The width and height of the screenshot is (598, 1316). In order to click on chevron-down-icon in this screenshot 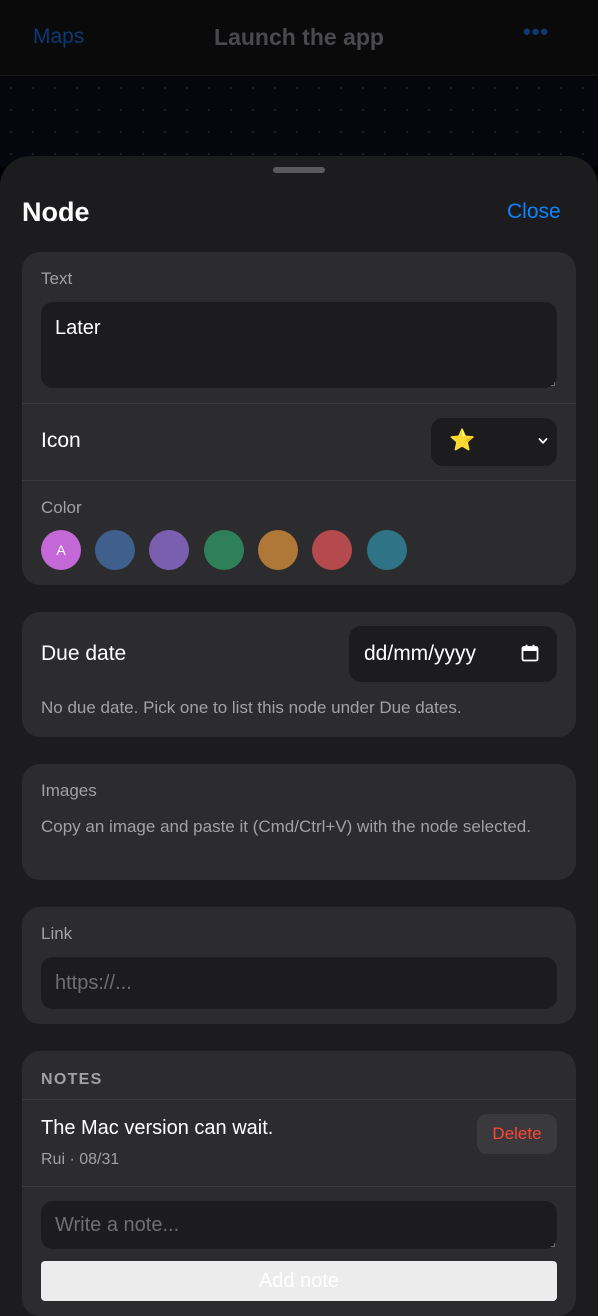, I will do `click(543, 441)`.